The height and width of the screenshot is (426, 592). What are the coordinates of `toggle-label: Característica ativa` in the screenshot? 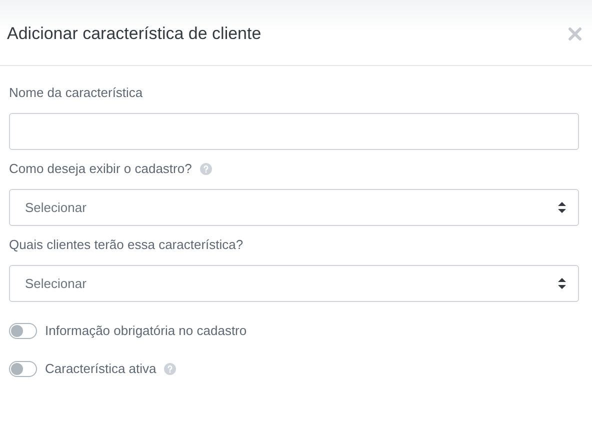 It's located at (100, 369).